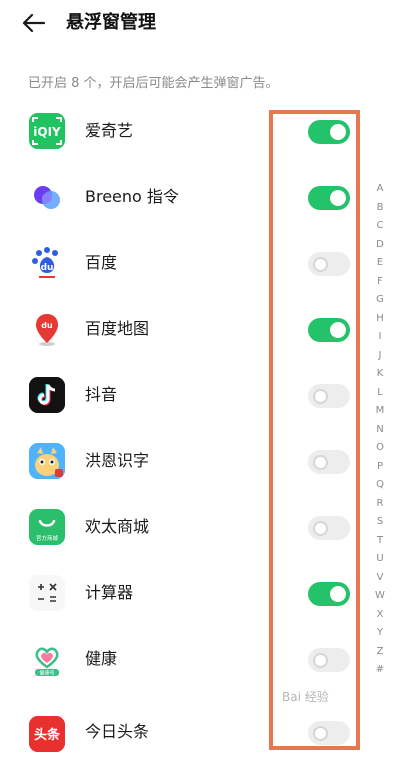 The height and width of the screenshot is (758, 400). What do you see at coordinates (47, 538) in the screenshot?
I see `heytap-mall-icon-text: 官方商城` at bounding box center [47, 538].